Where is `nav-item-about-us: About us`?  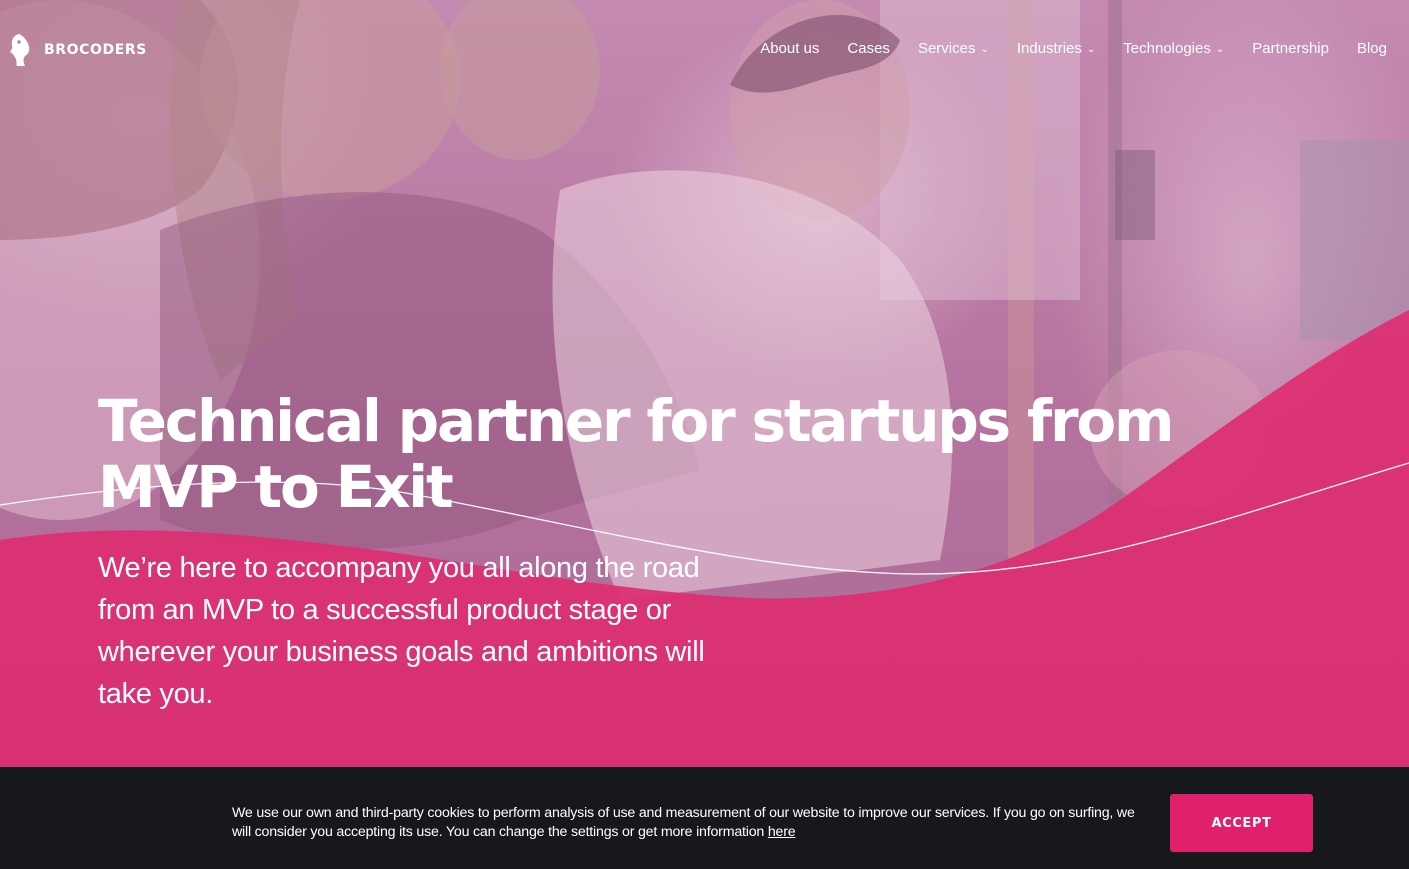 nav-item-about-us: About us is located at coordinates (789, 48).